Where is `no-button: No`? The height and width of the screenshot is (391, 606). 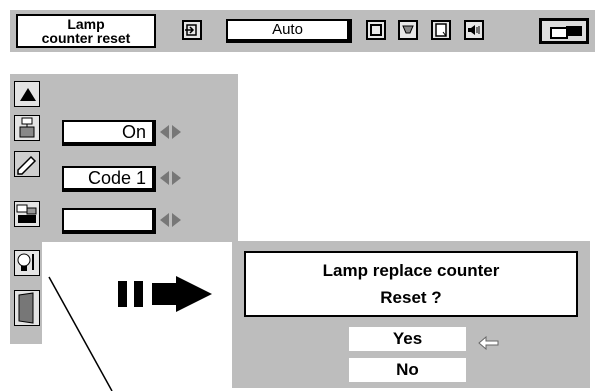
no-button: No is located at coordinates (407, 370).